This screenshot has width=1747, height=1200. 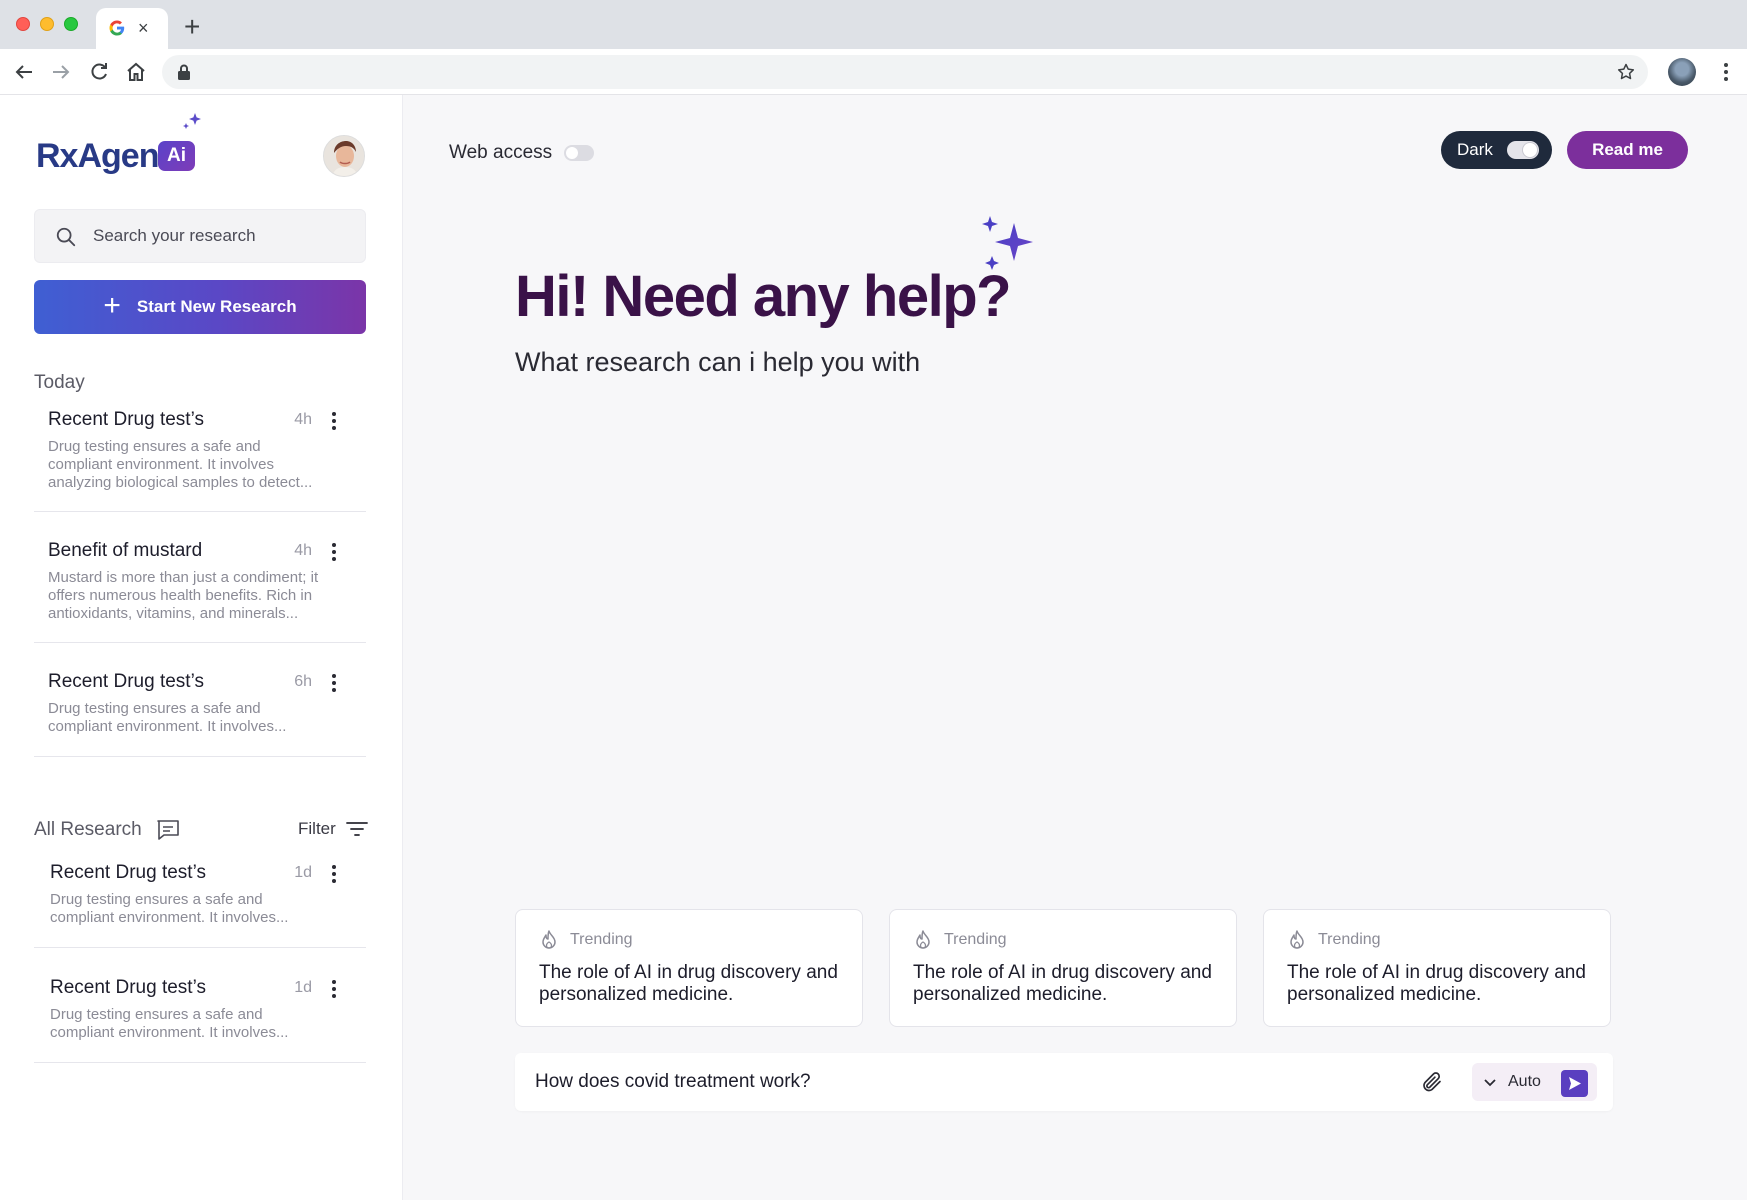 I want to click on mode-label: Auto, so click(x=1524, y=1081).